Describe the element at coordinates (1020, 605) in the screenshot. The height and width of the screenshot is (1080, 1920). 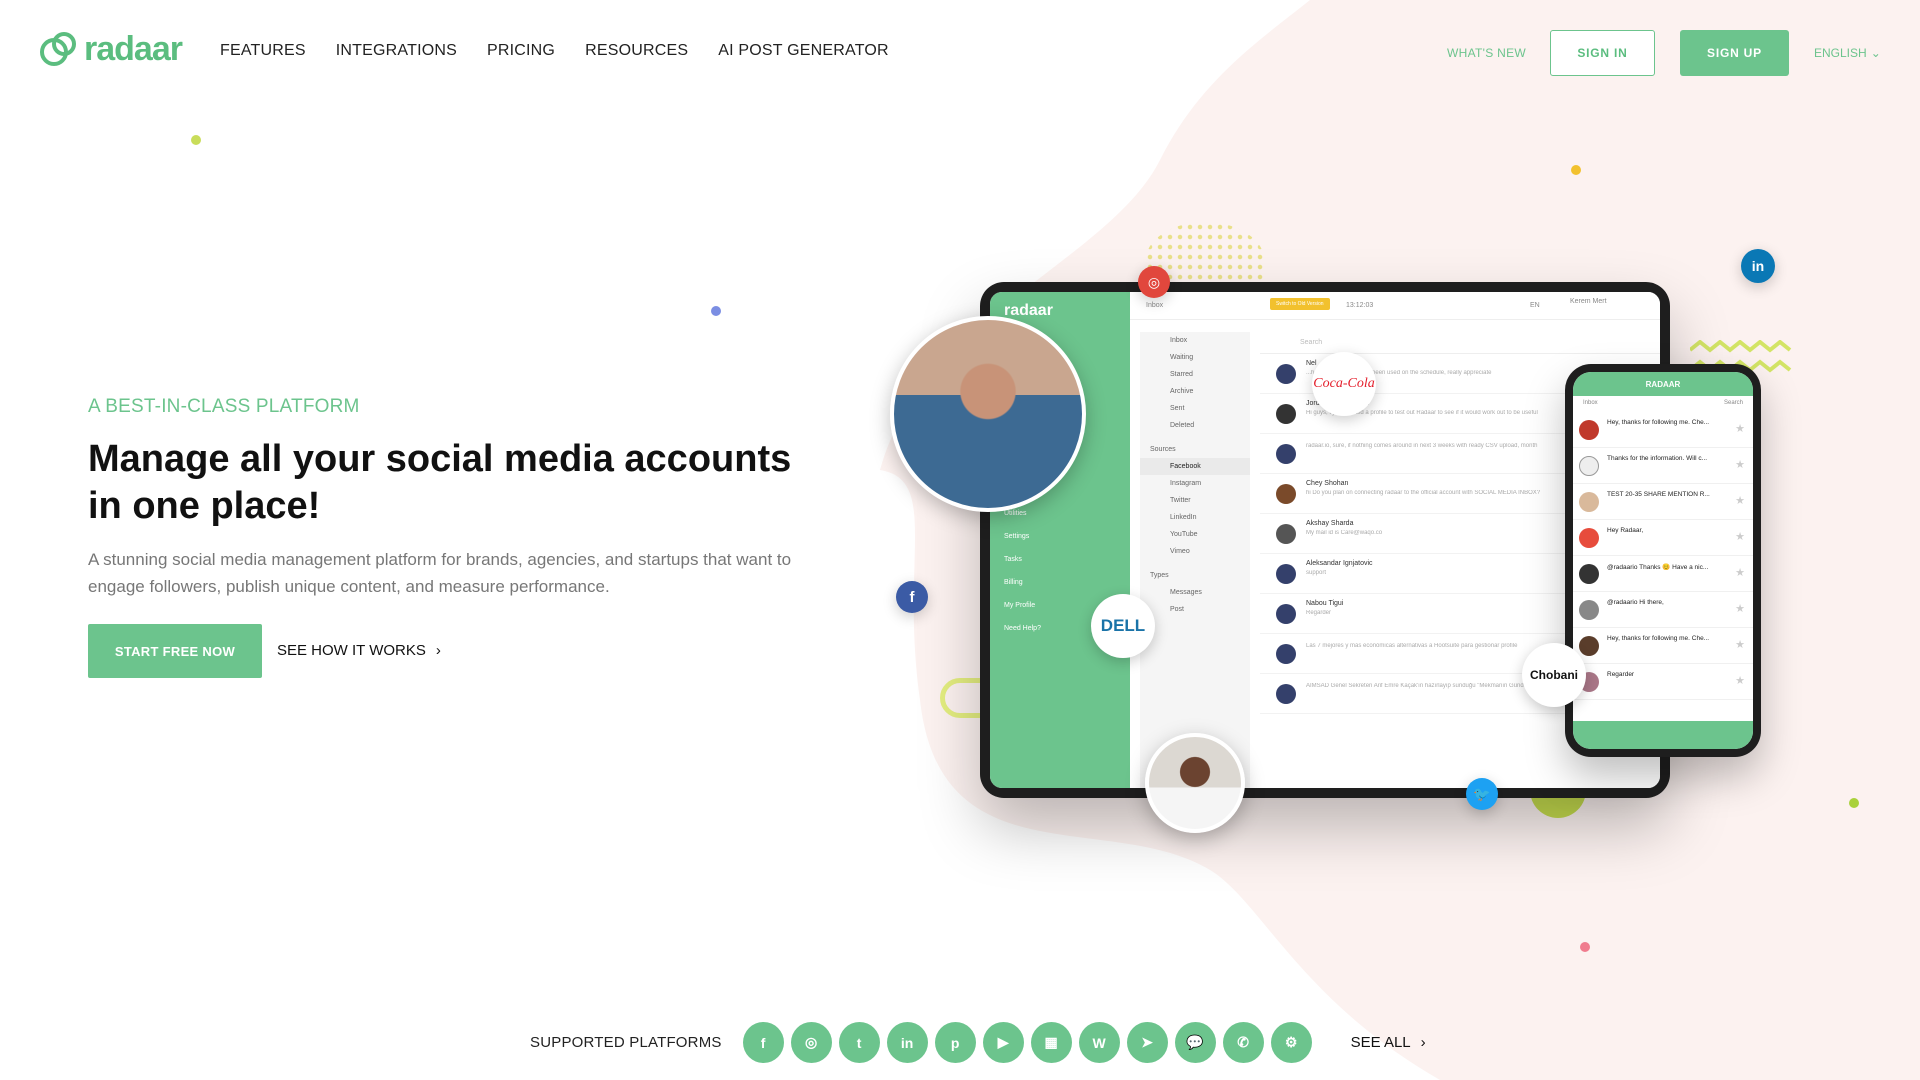
I see `sidebar-item: My Profile` at that location.